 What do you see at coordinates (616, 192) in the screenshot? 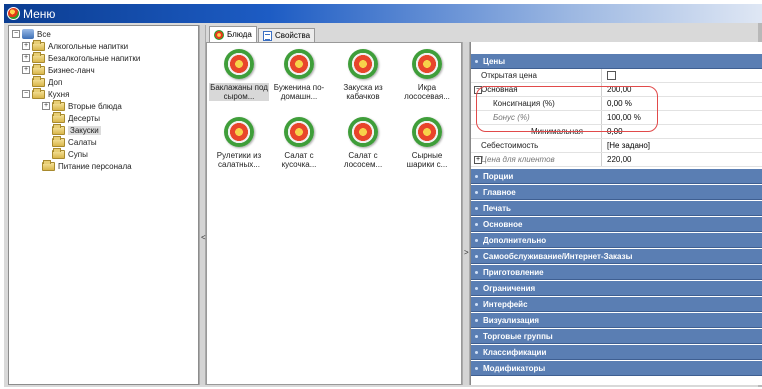
I see `section-header: Главное` at bounding box center [616, 192].